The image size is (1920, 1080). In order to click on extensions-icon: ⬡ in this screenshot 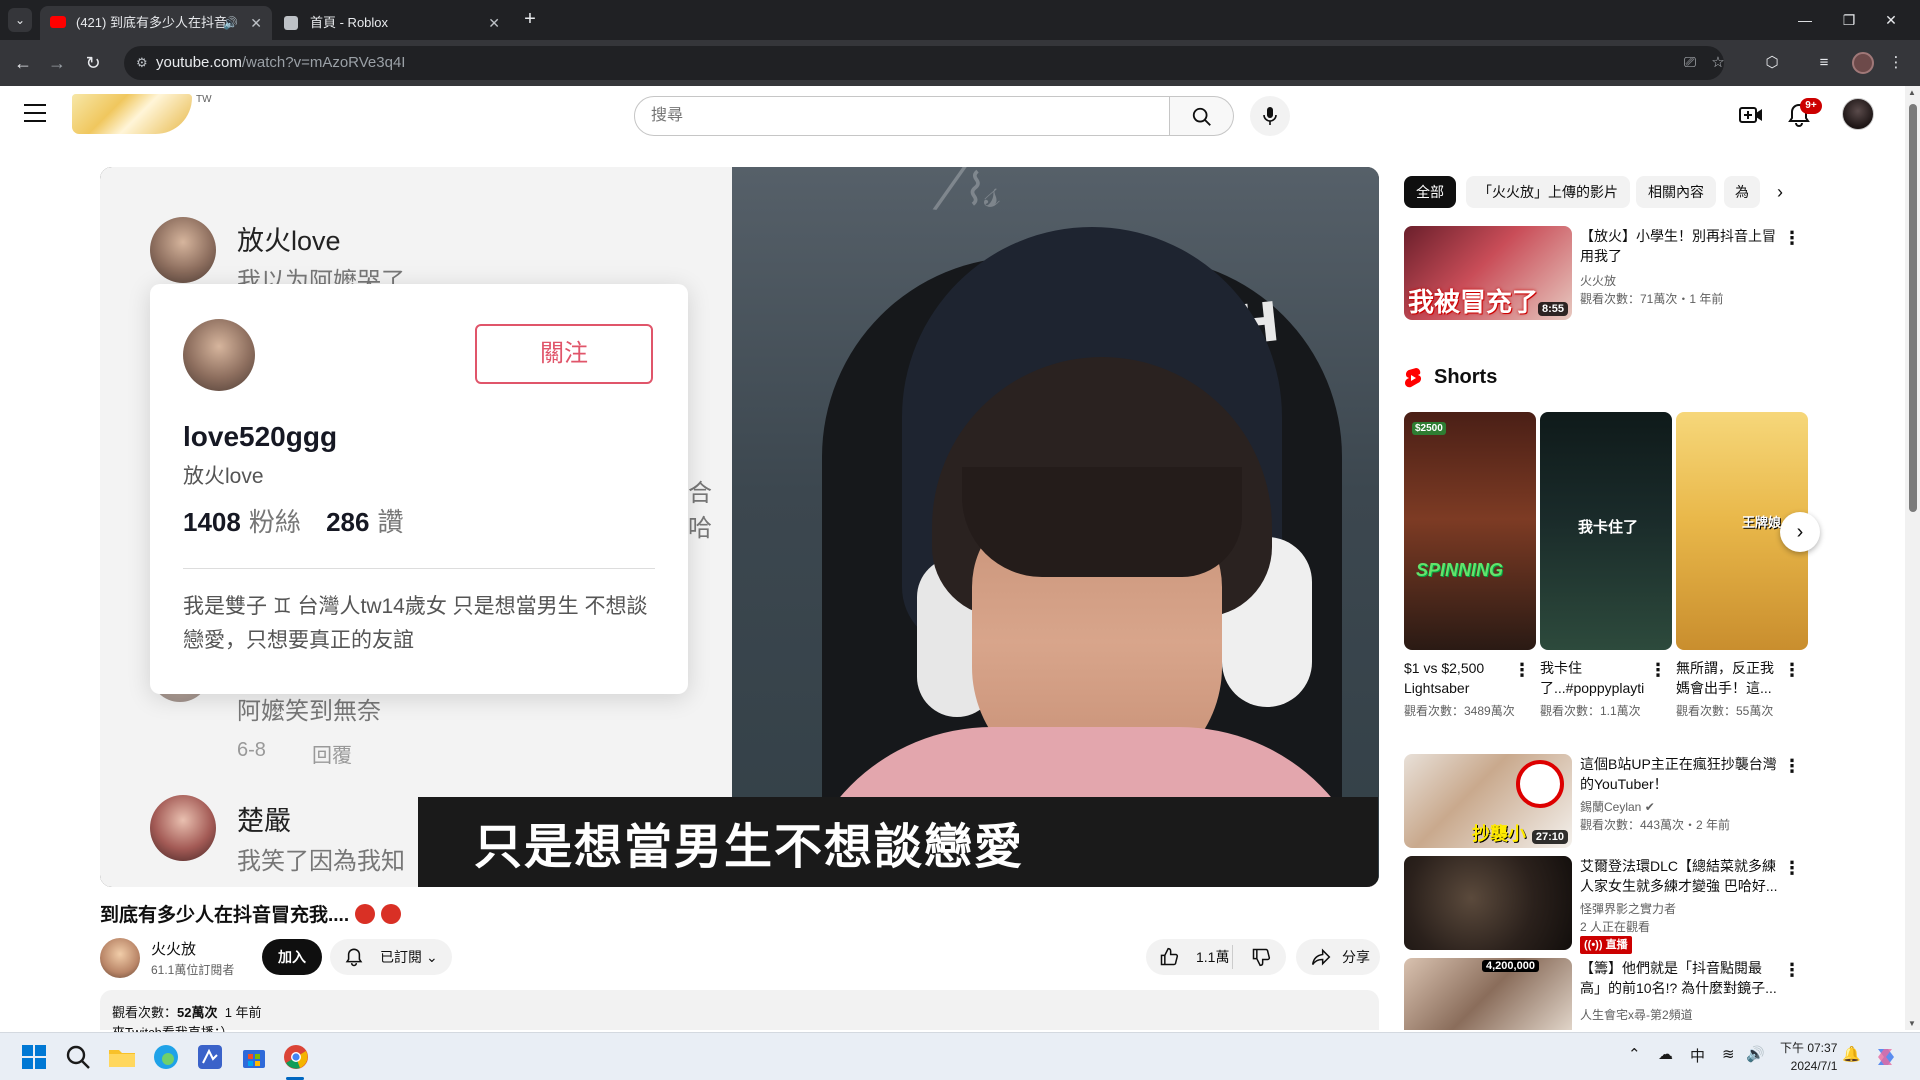, I will do `click(1772, 63)`.